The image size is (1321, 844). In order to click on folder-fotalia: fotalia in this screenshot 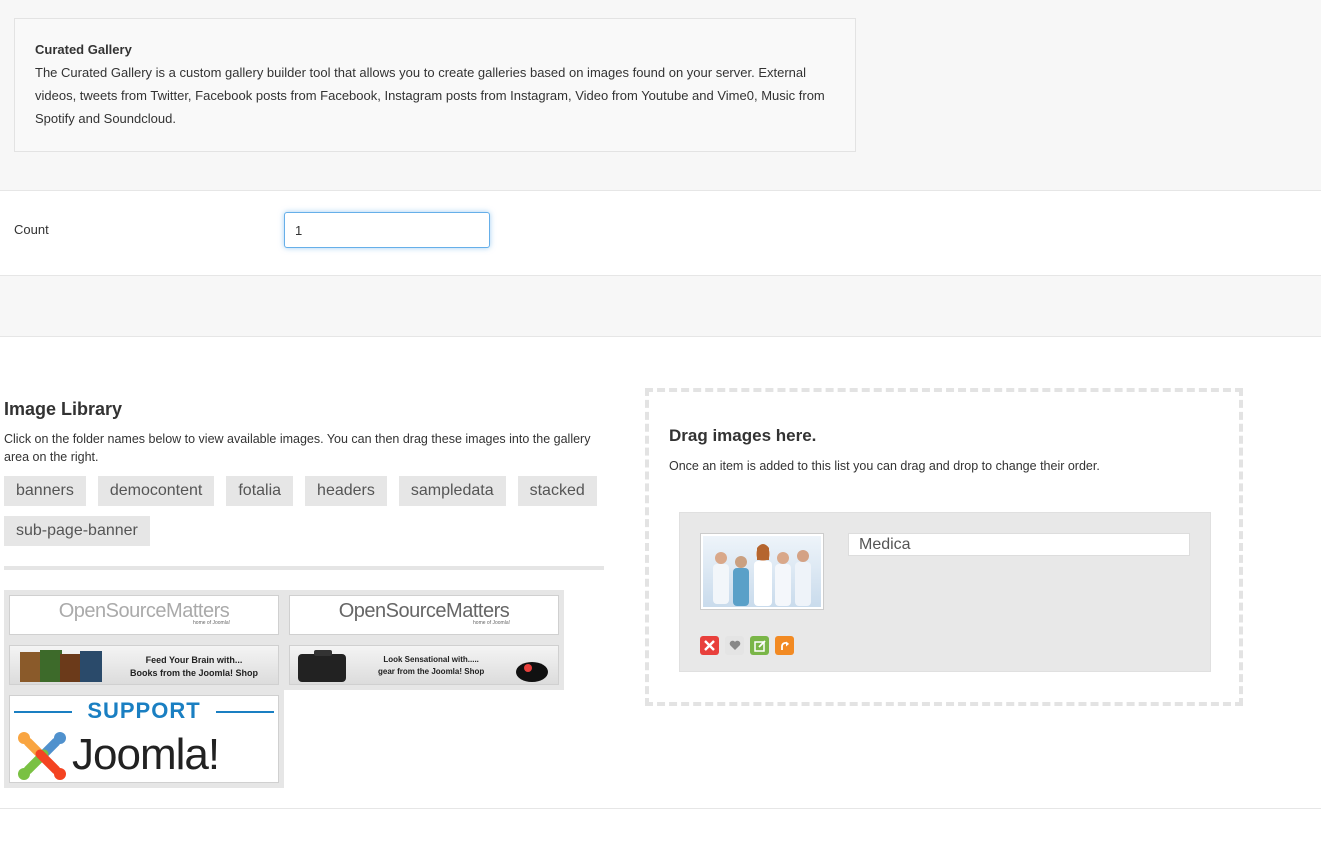, I will do `click(260, 491)`.